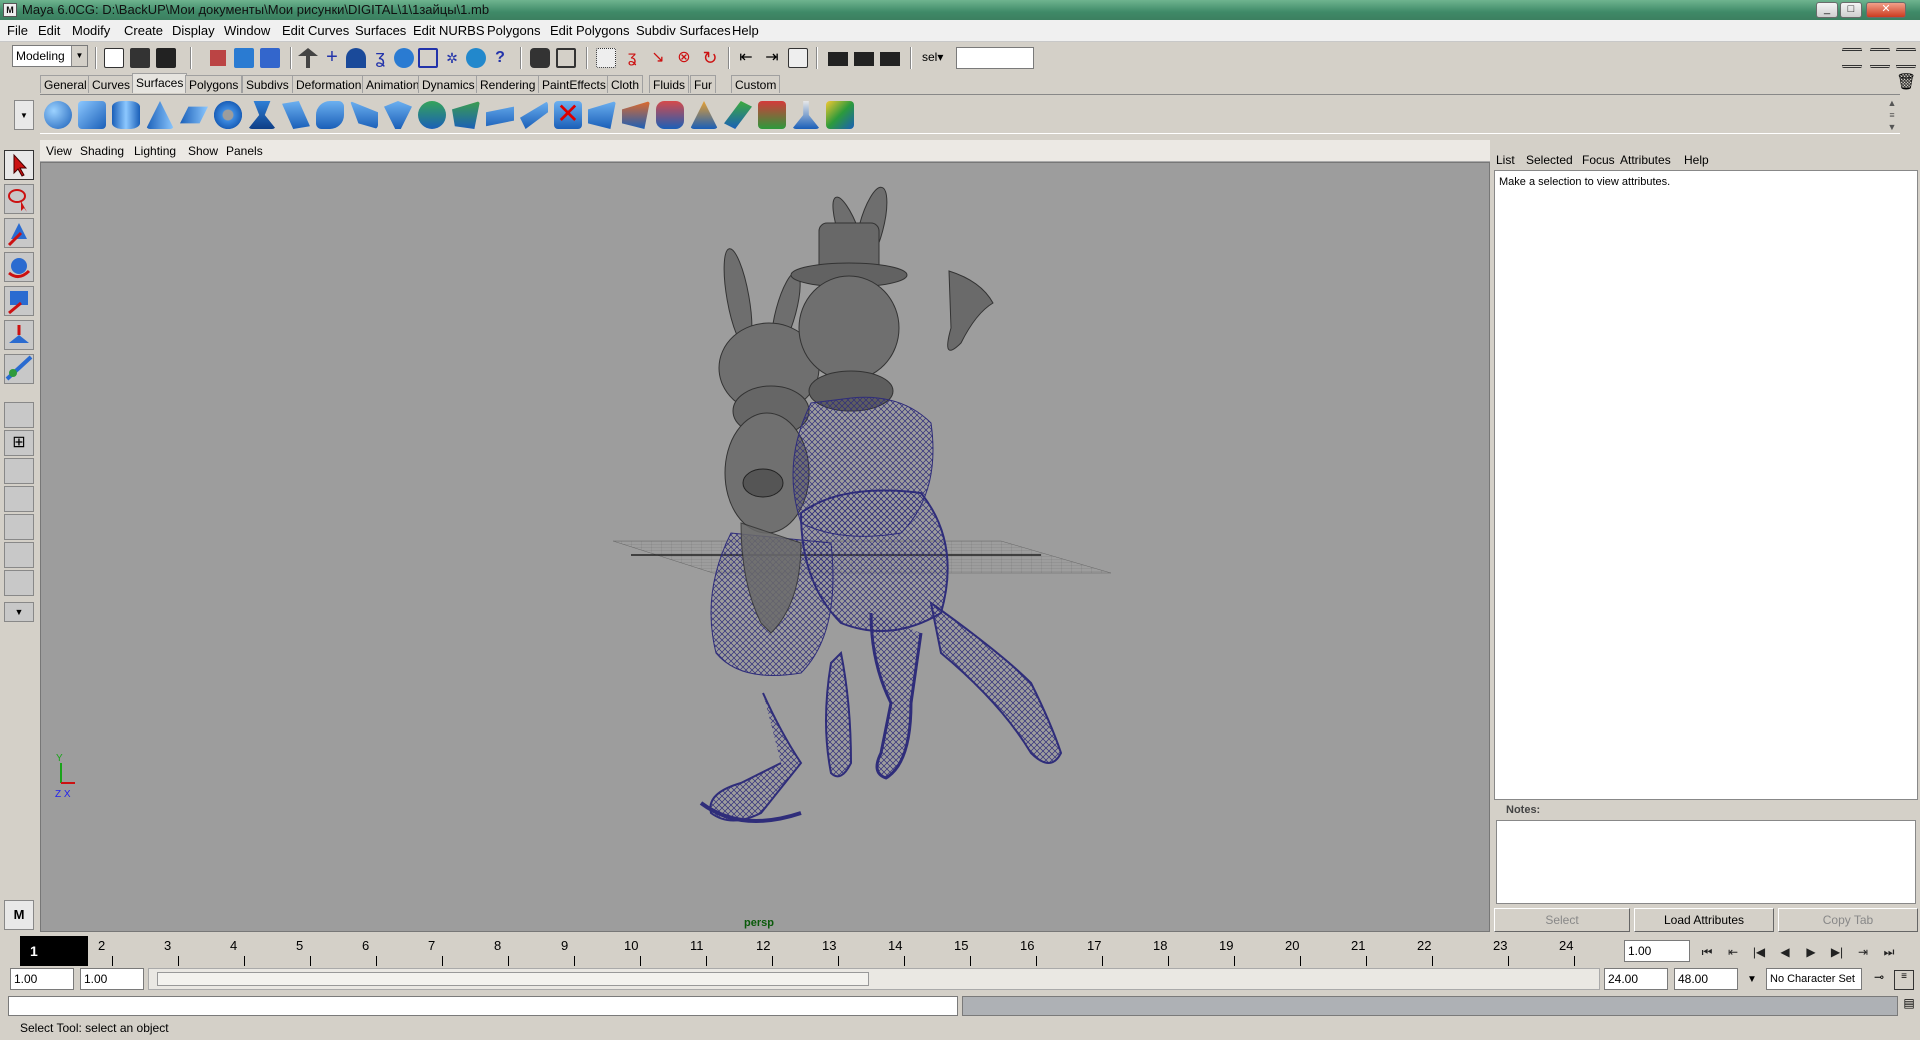  I want to click on project-curve-icon, so click(534, 115).